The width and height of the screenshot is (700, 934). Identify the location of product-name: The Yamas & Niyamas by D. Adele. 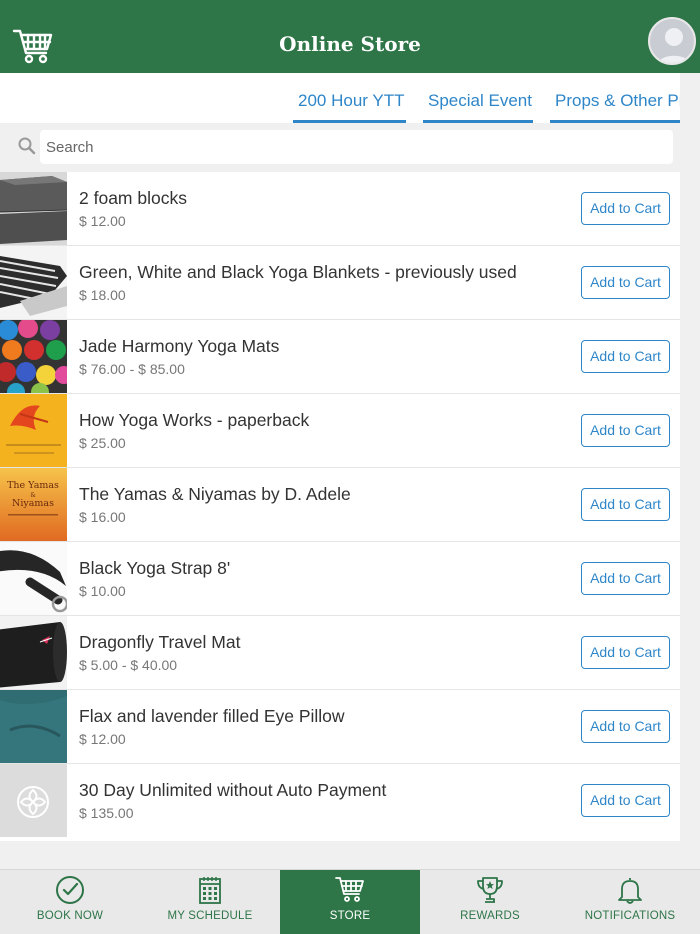
(215, 494).